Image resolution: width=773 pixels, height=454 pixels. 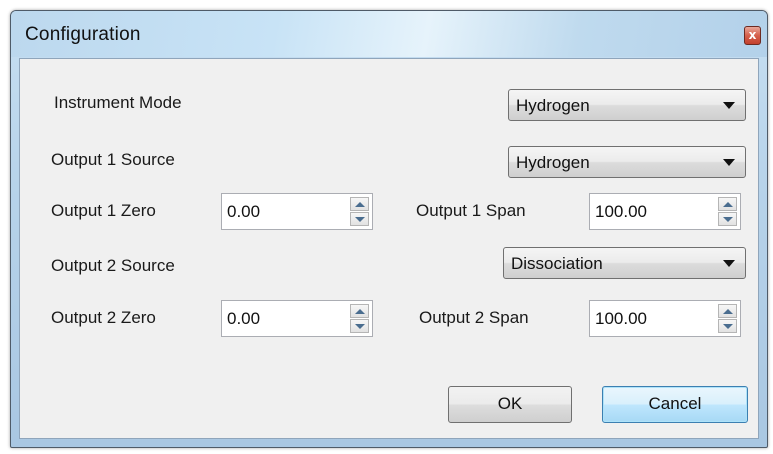 What do you see at coordinates (665, 318) in the screenshot?
I see `output2-span-stepper: 100.00` at bounding box center [665, 318].